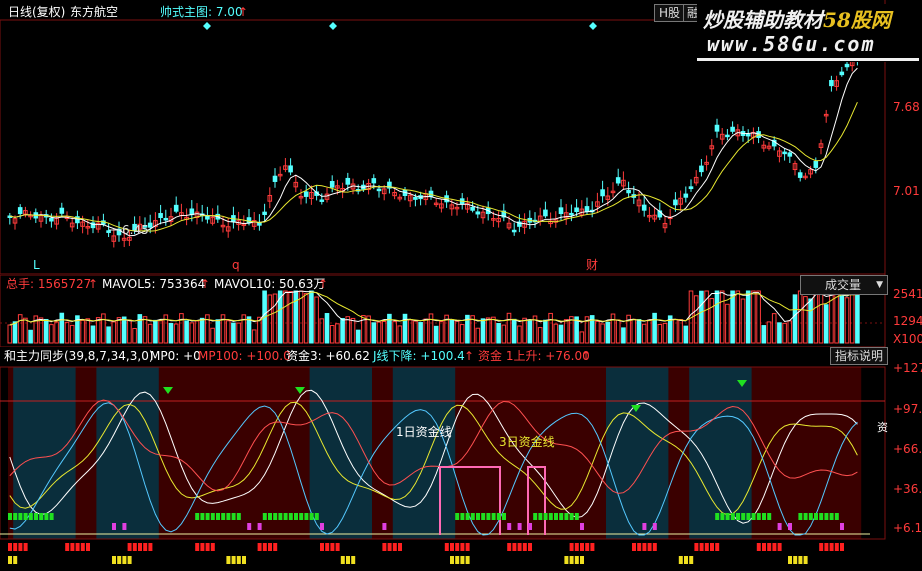  What do you see at coordinates (907, 294) in the screenshot?
I see `volume-axis-label: 2541` at bounding box center [907, 294].